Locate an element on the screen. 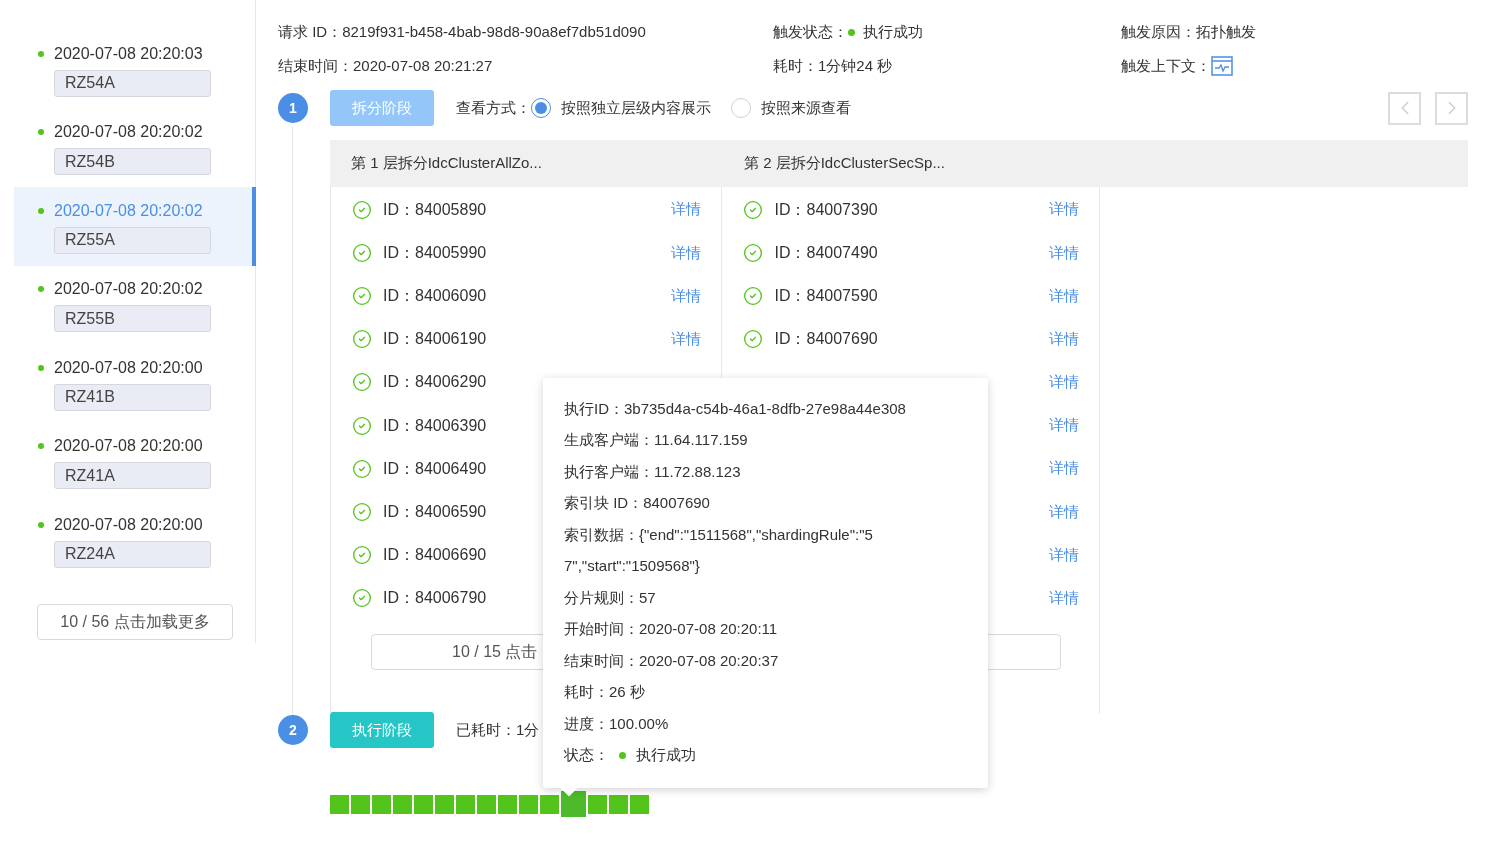 This screenshot has height=863, width=1500. sidebar-item: 2020-07-08 20:20:02 RZ55B is located at coordinates (135, 304).